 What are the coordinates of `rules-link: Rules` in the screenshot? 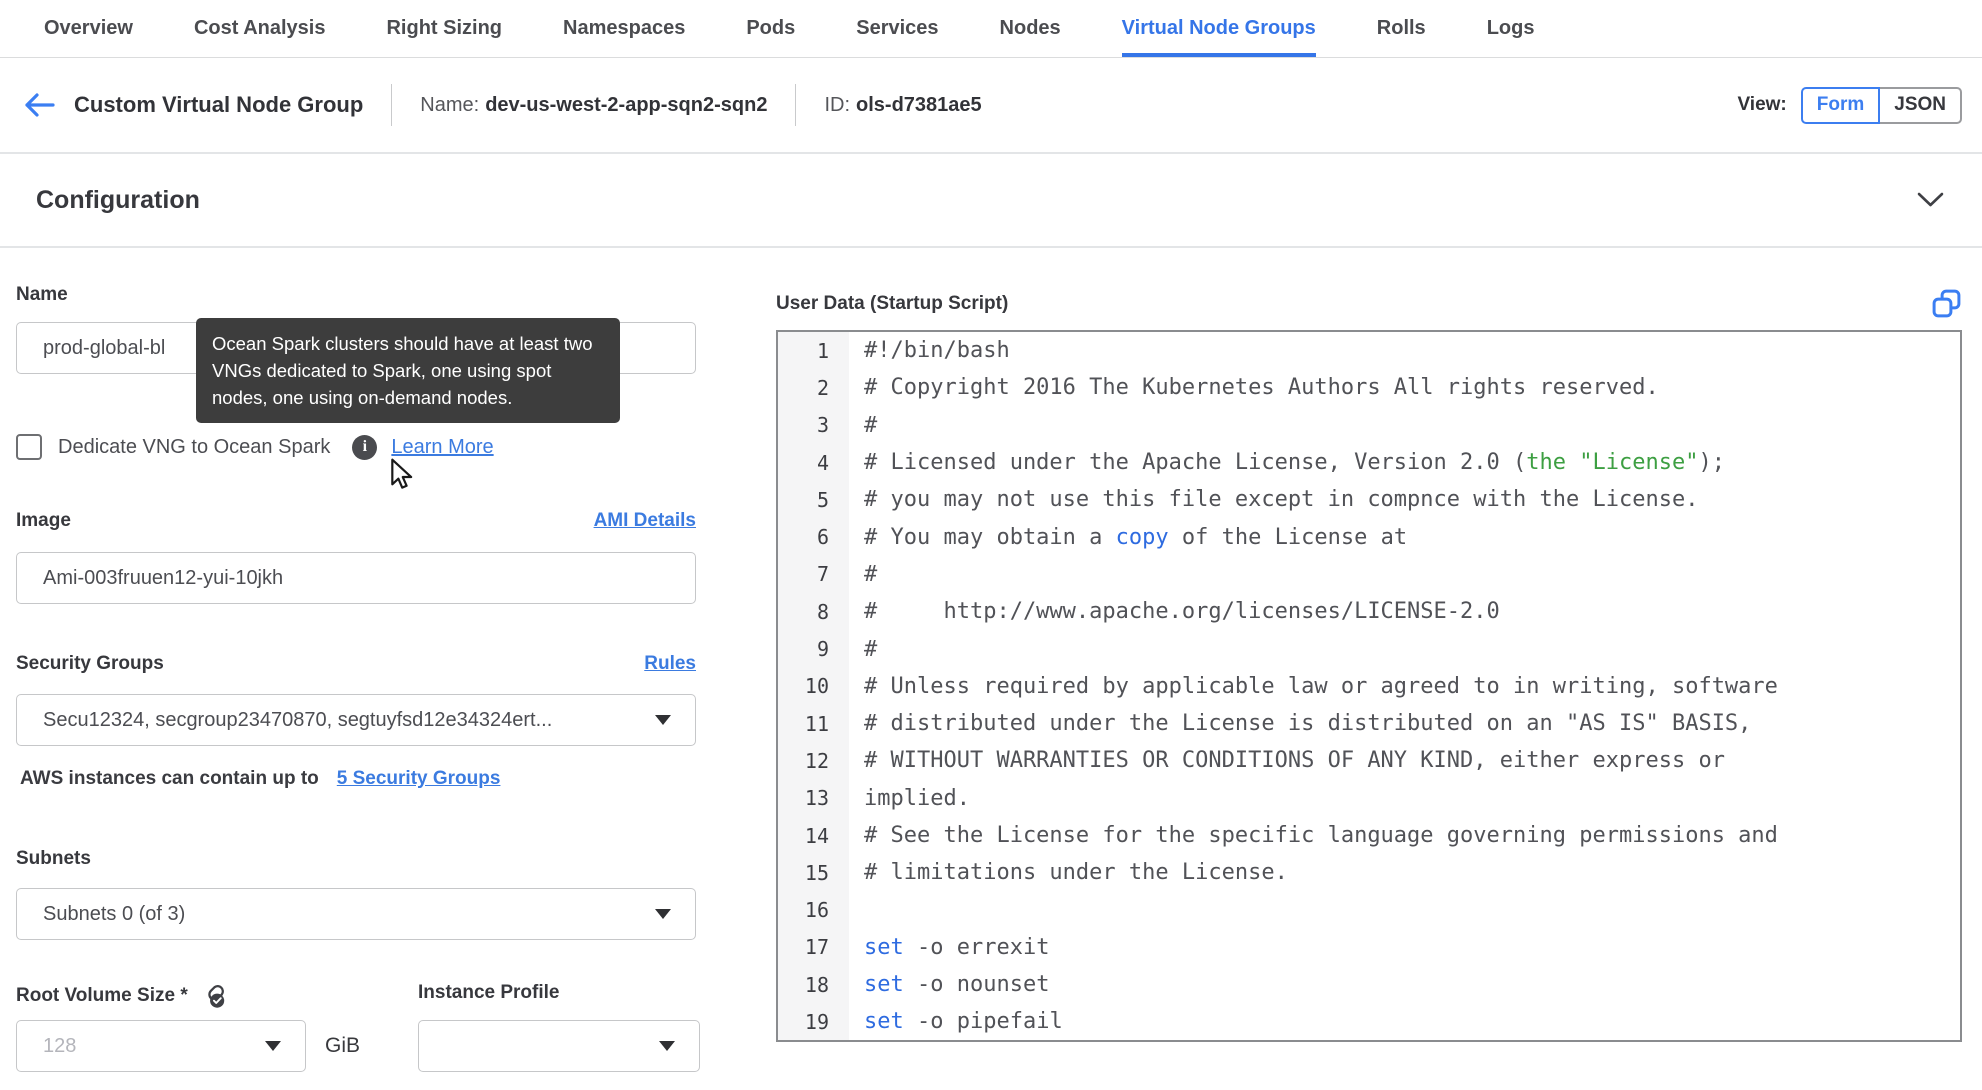 It's located at (670, 664).